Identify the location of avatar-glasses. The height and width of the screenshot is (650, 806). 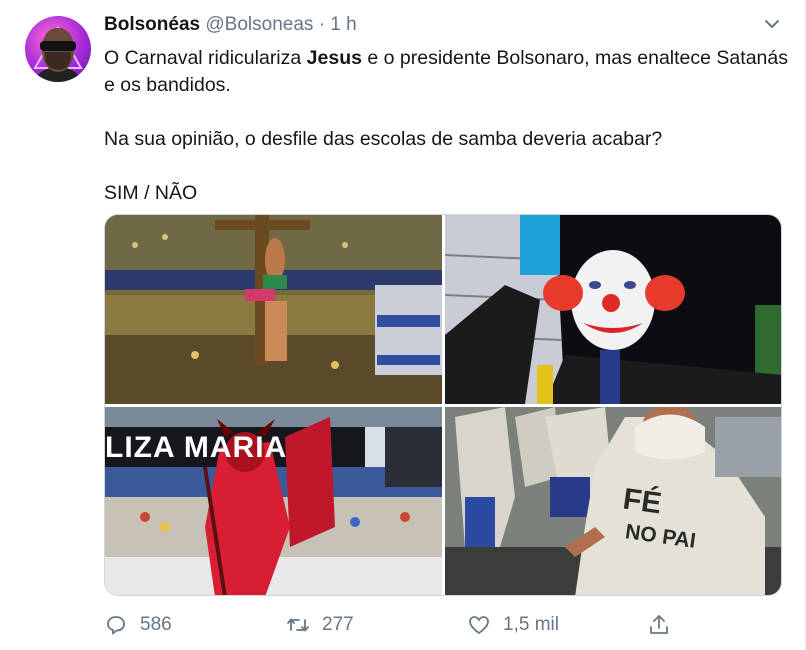
(58, 46).